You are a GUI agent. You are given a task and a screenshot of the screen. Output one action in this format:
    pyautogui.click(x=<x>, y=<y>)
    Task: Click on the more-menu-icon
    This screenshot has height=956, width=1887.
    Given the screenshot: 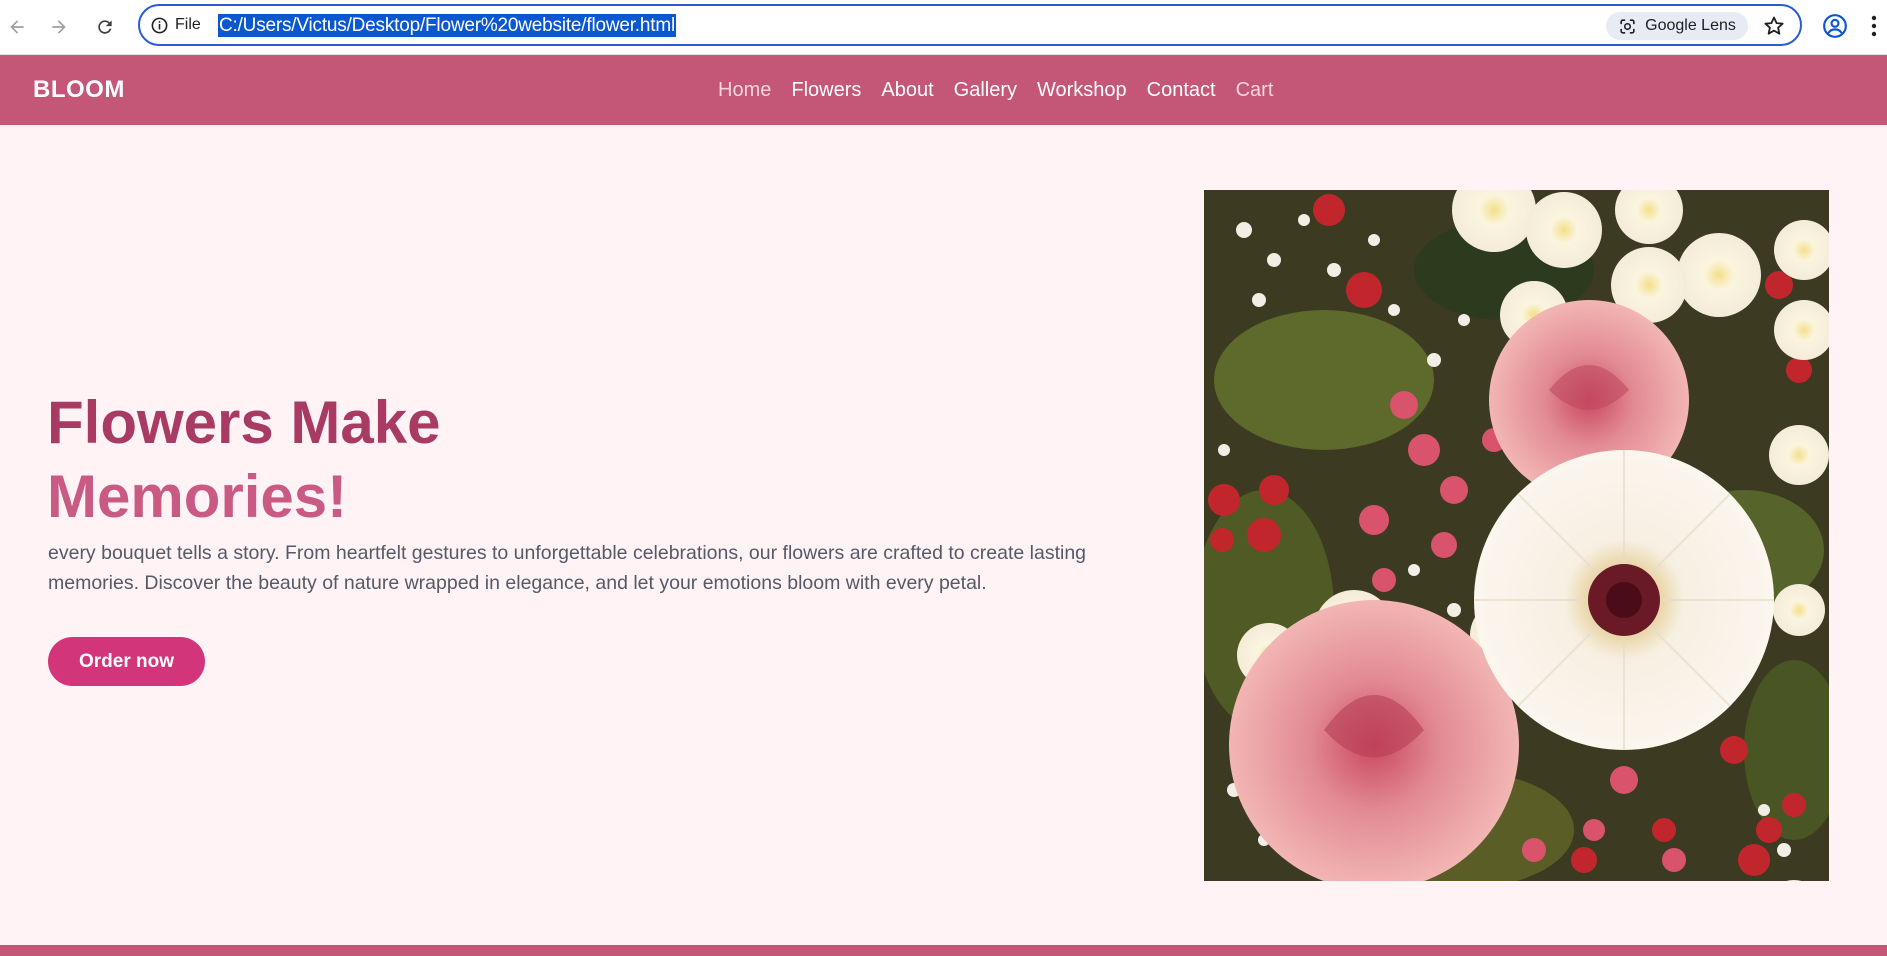 What is the action you would take?
    pyautogui.click(x=1874, y=26)
    